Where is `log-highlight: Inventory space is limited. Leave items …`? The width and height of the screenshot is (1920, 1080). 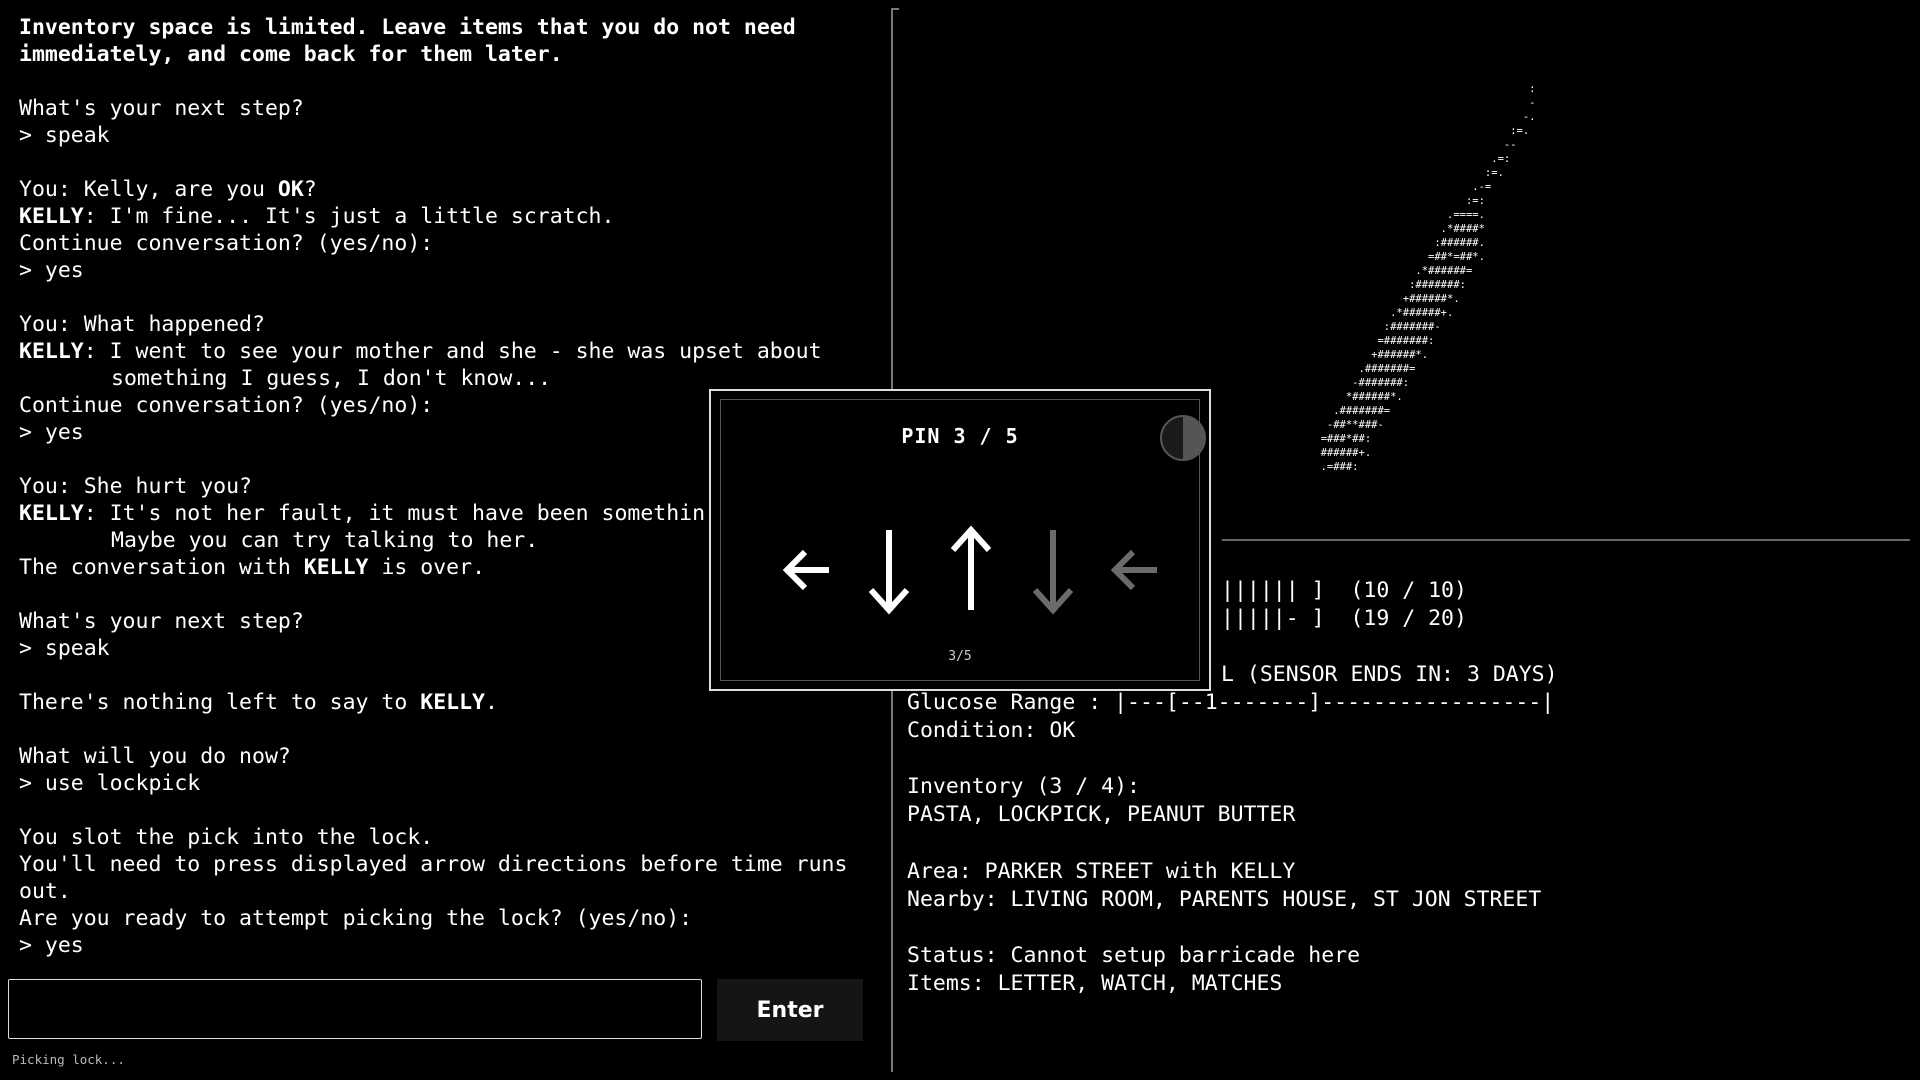
log-highlight: Inventory space is limited. Leave items … is located at coordinates (407, 27).